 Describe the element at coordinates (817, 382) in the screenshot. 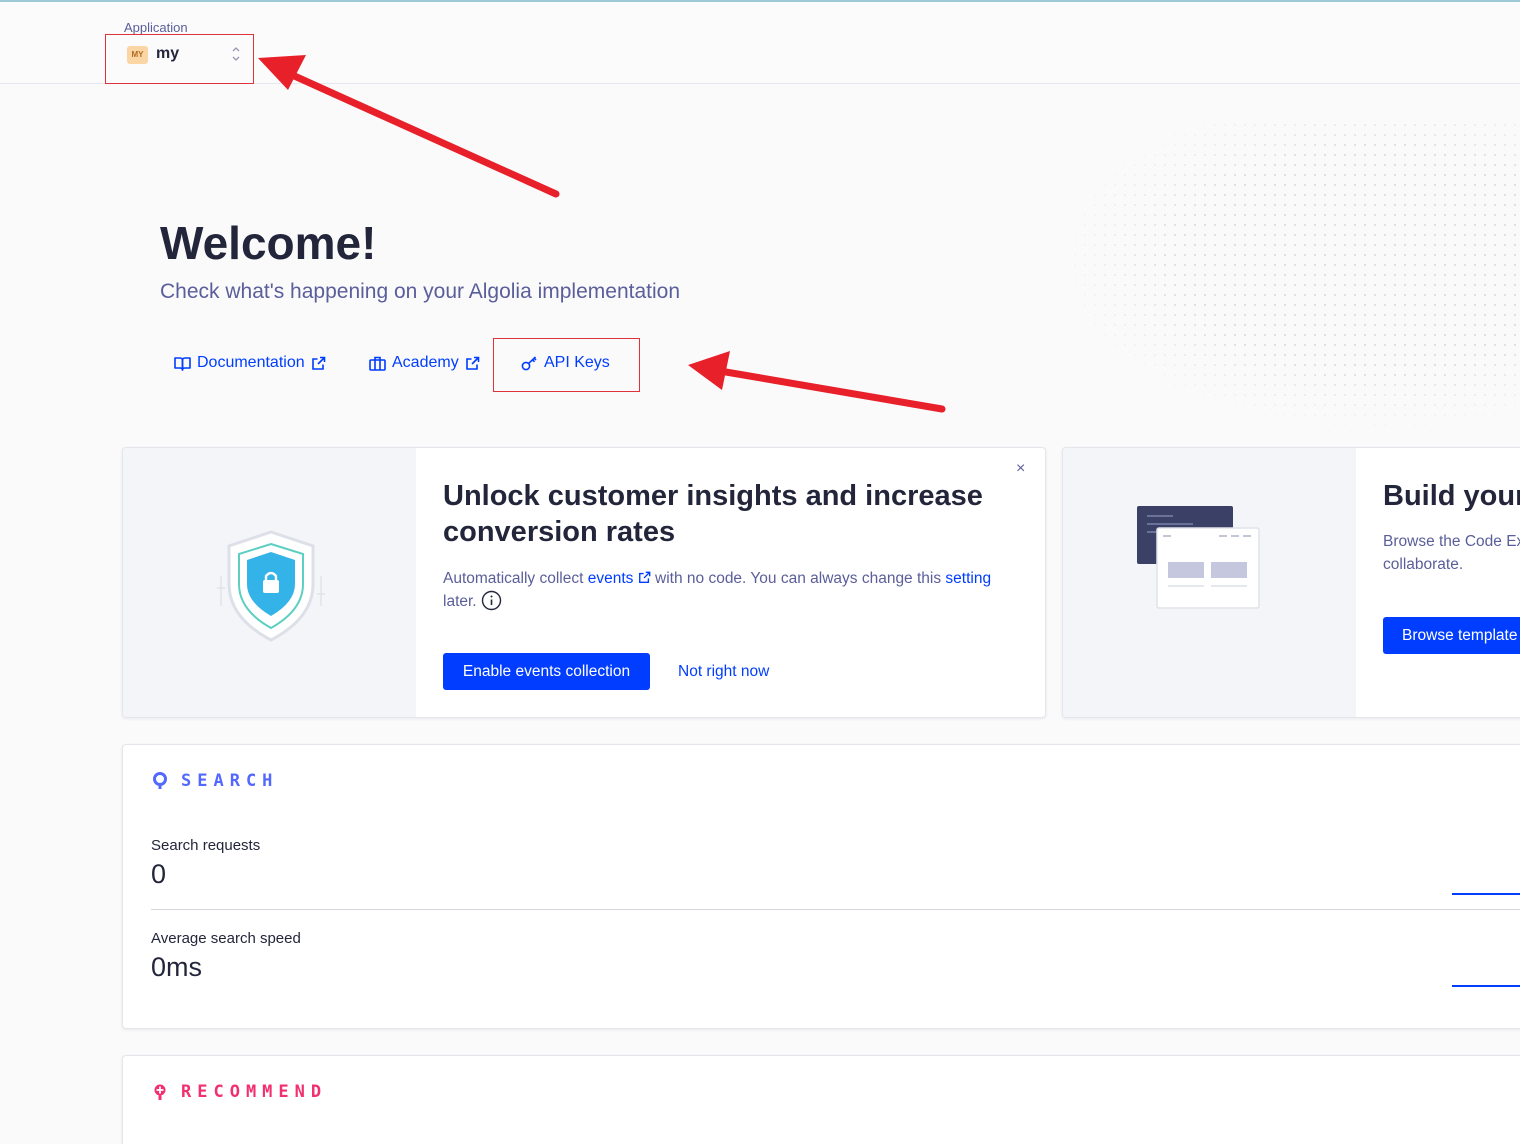

I see `arrow-to-api-keys` at that location.